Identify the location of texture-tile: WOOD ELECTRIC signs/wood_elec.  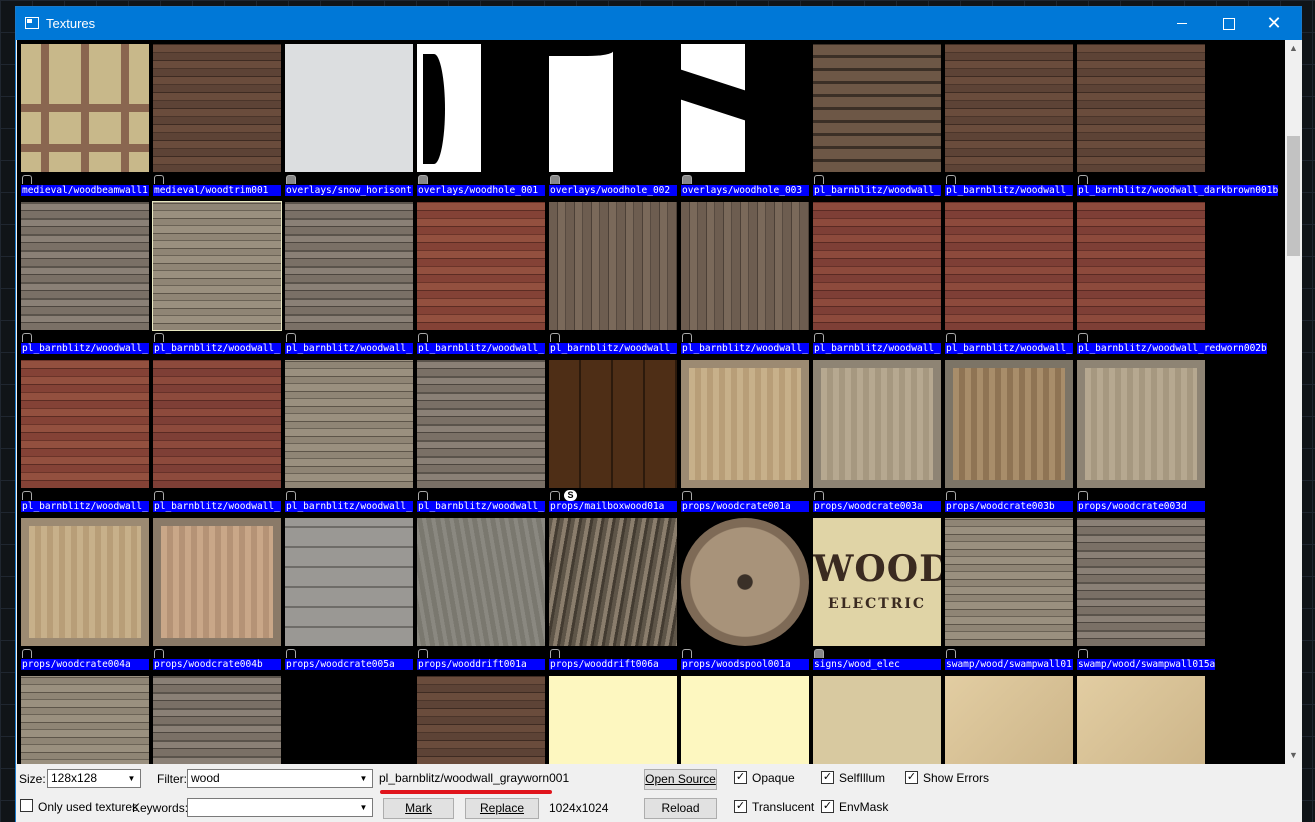
(876, 593).